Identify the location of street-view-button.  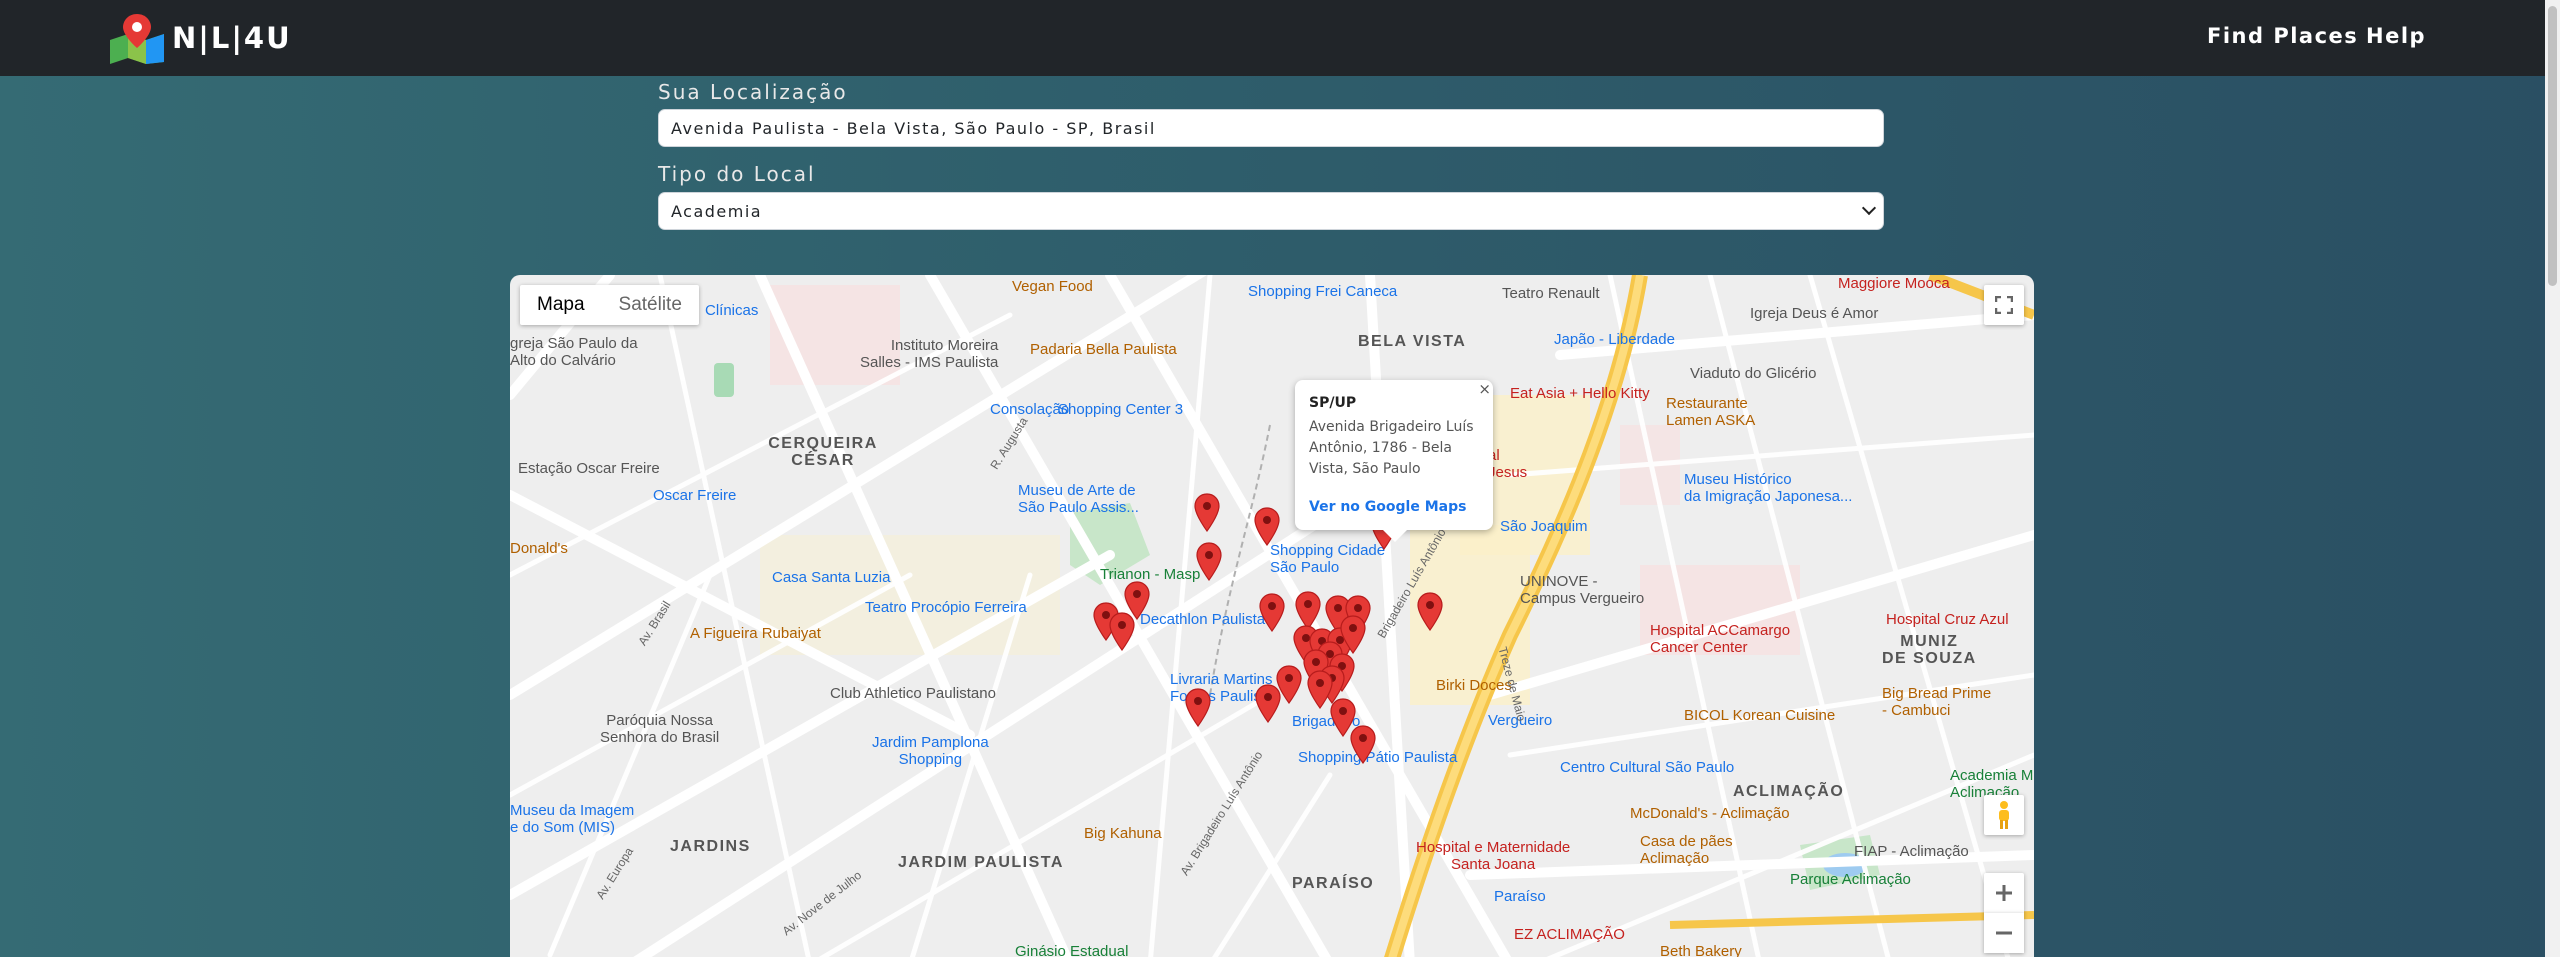
(2004, 815).